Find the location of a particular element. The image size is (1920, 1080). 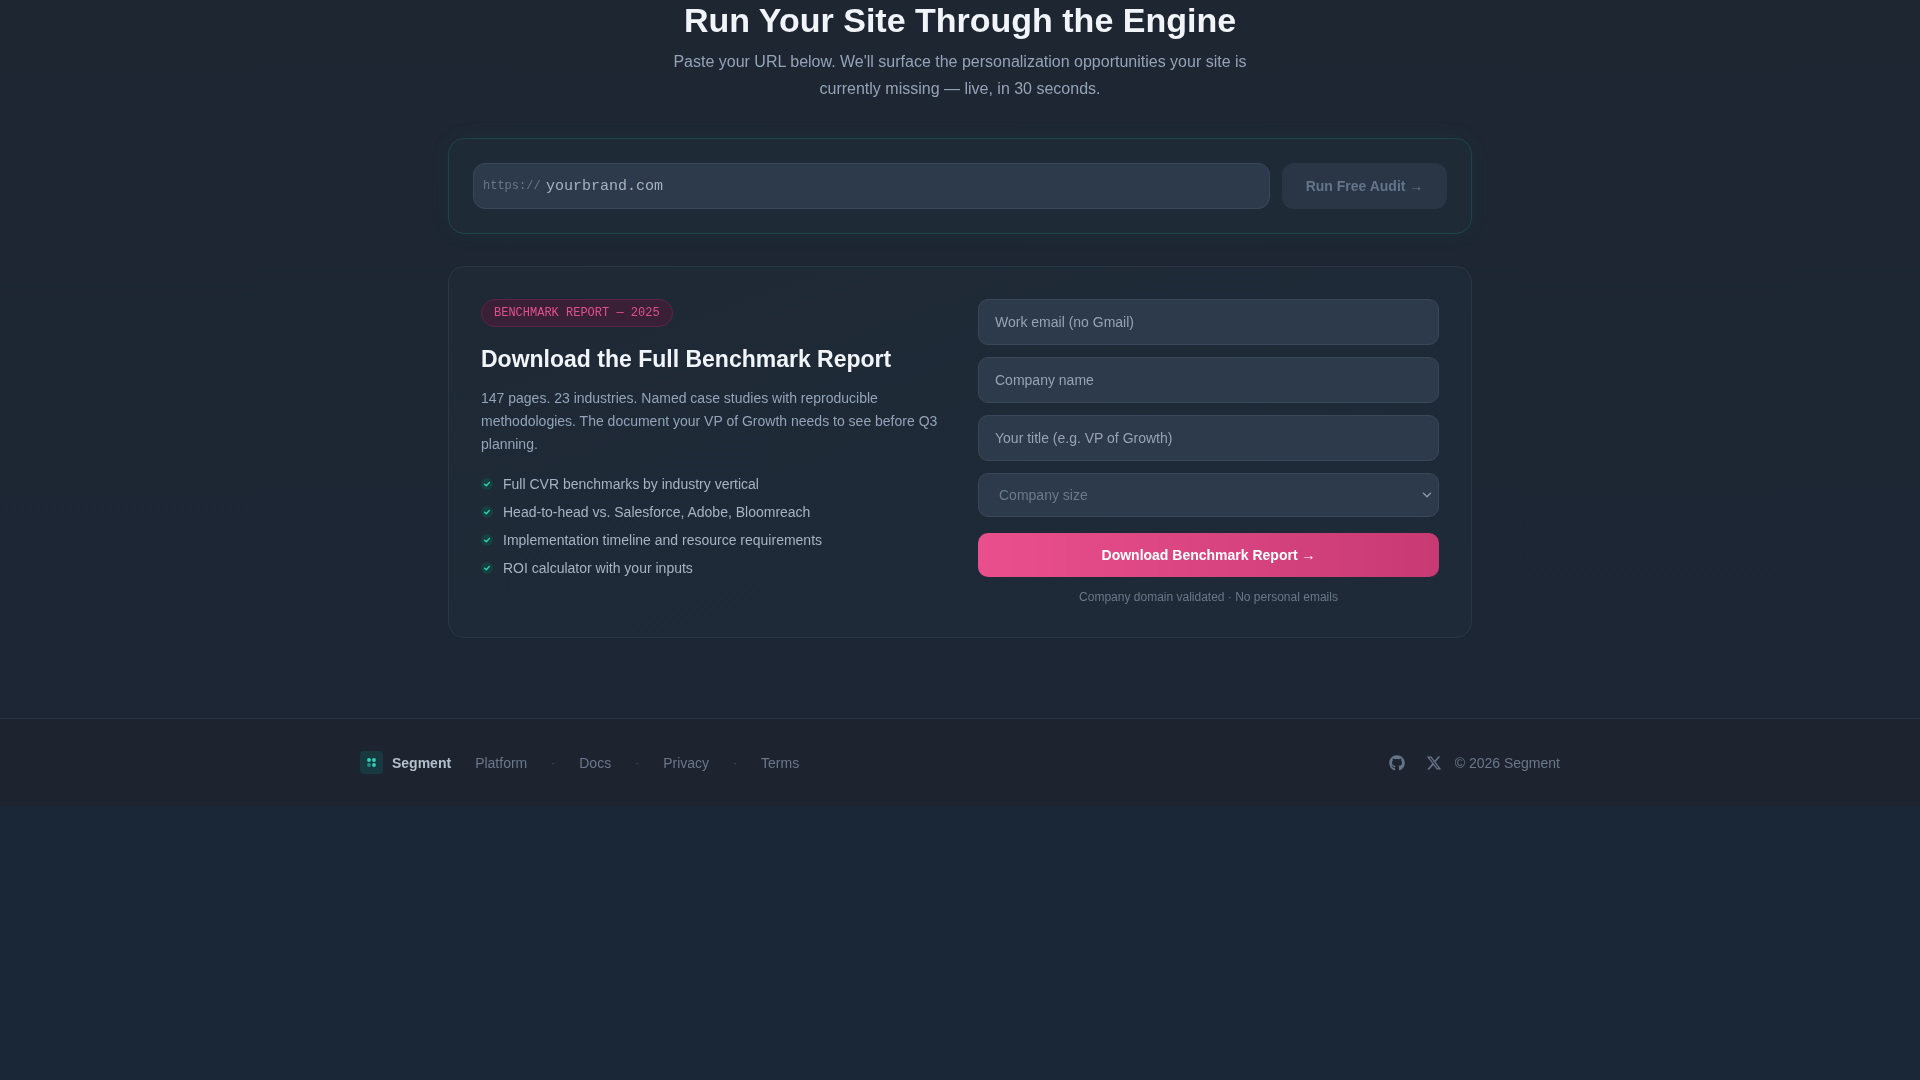

x-icon is located at coordinates (1433, 762).